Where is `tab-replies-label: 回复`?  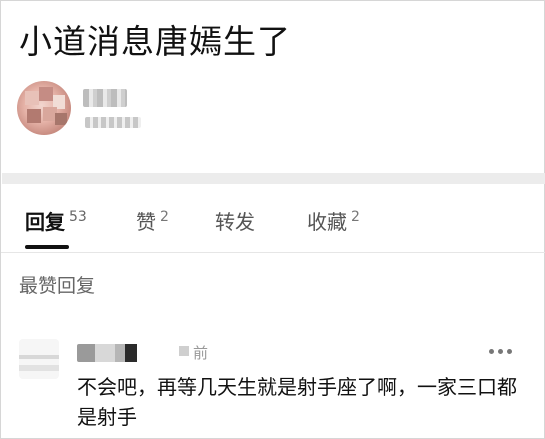
tab-replies-label: 回复 is located at coordinates (45, 222).